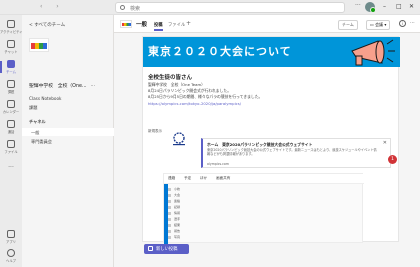 Image resolution: width=420 pixels, height=267 pixels. I want to click on chat-icon, so click(11, 44).